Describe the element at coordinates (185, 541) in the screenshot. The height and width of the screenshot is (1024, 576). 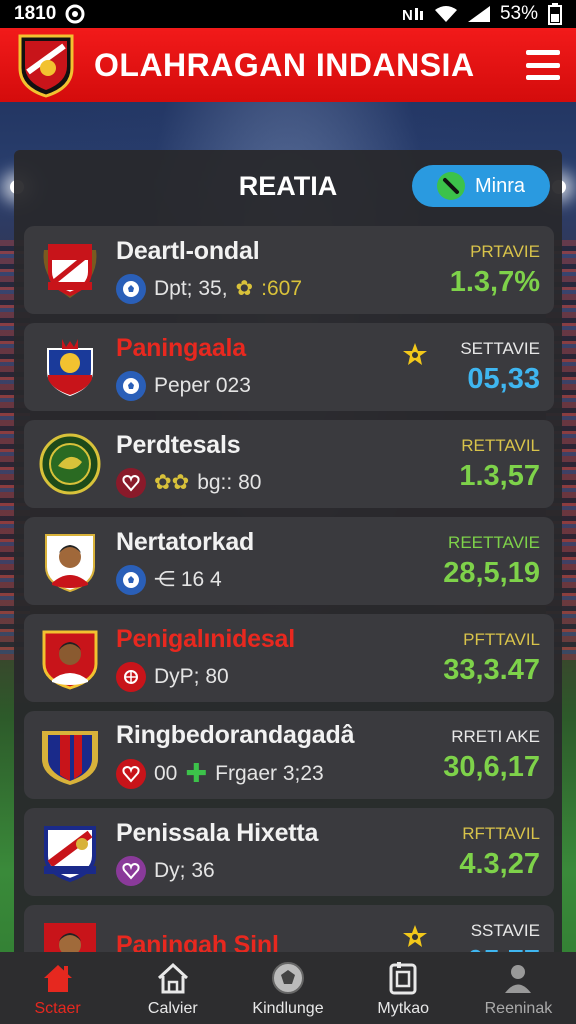
I see `team-name: Nertatorkad` at that location.